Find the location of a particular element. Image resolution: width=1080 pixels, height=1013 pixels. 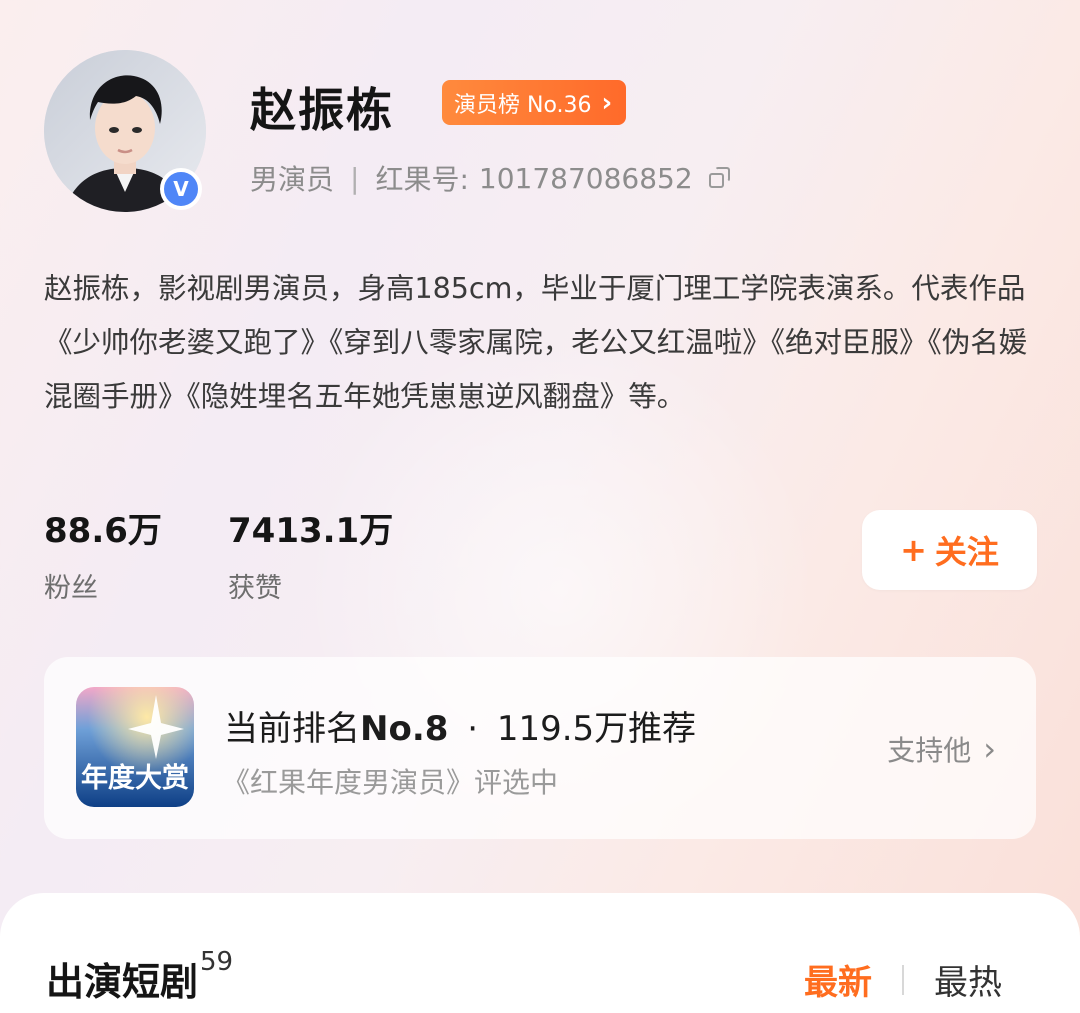

tab-divider is located at coordinates (903, 979).